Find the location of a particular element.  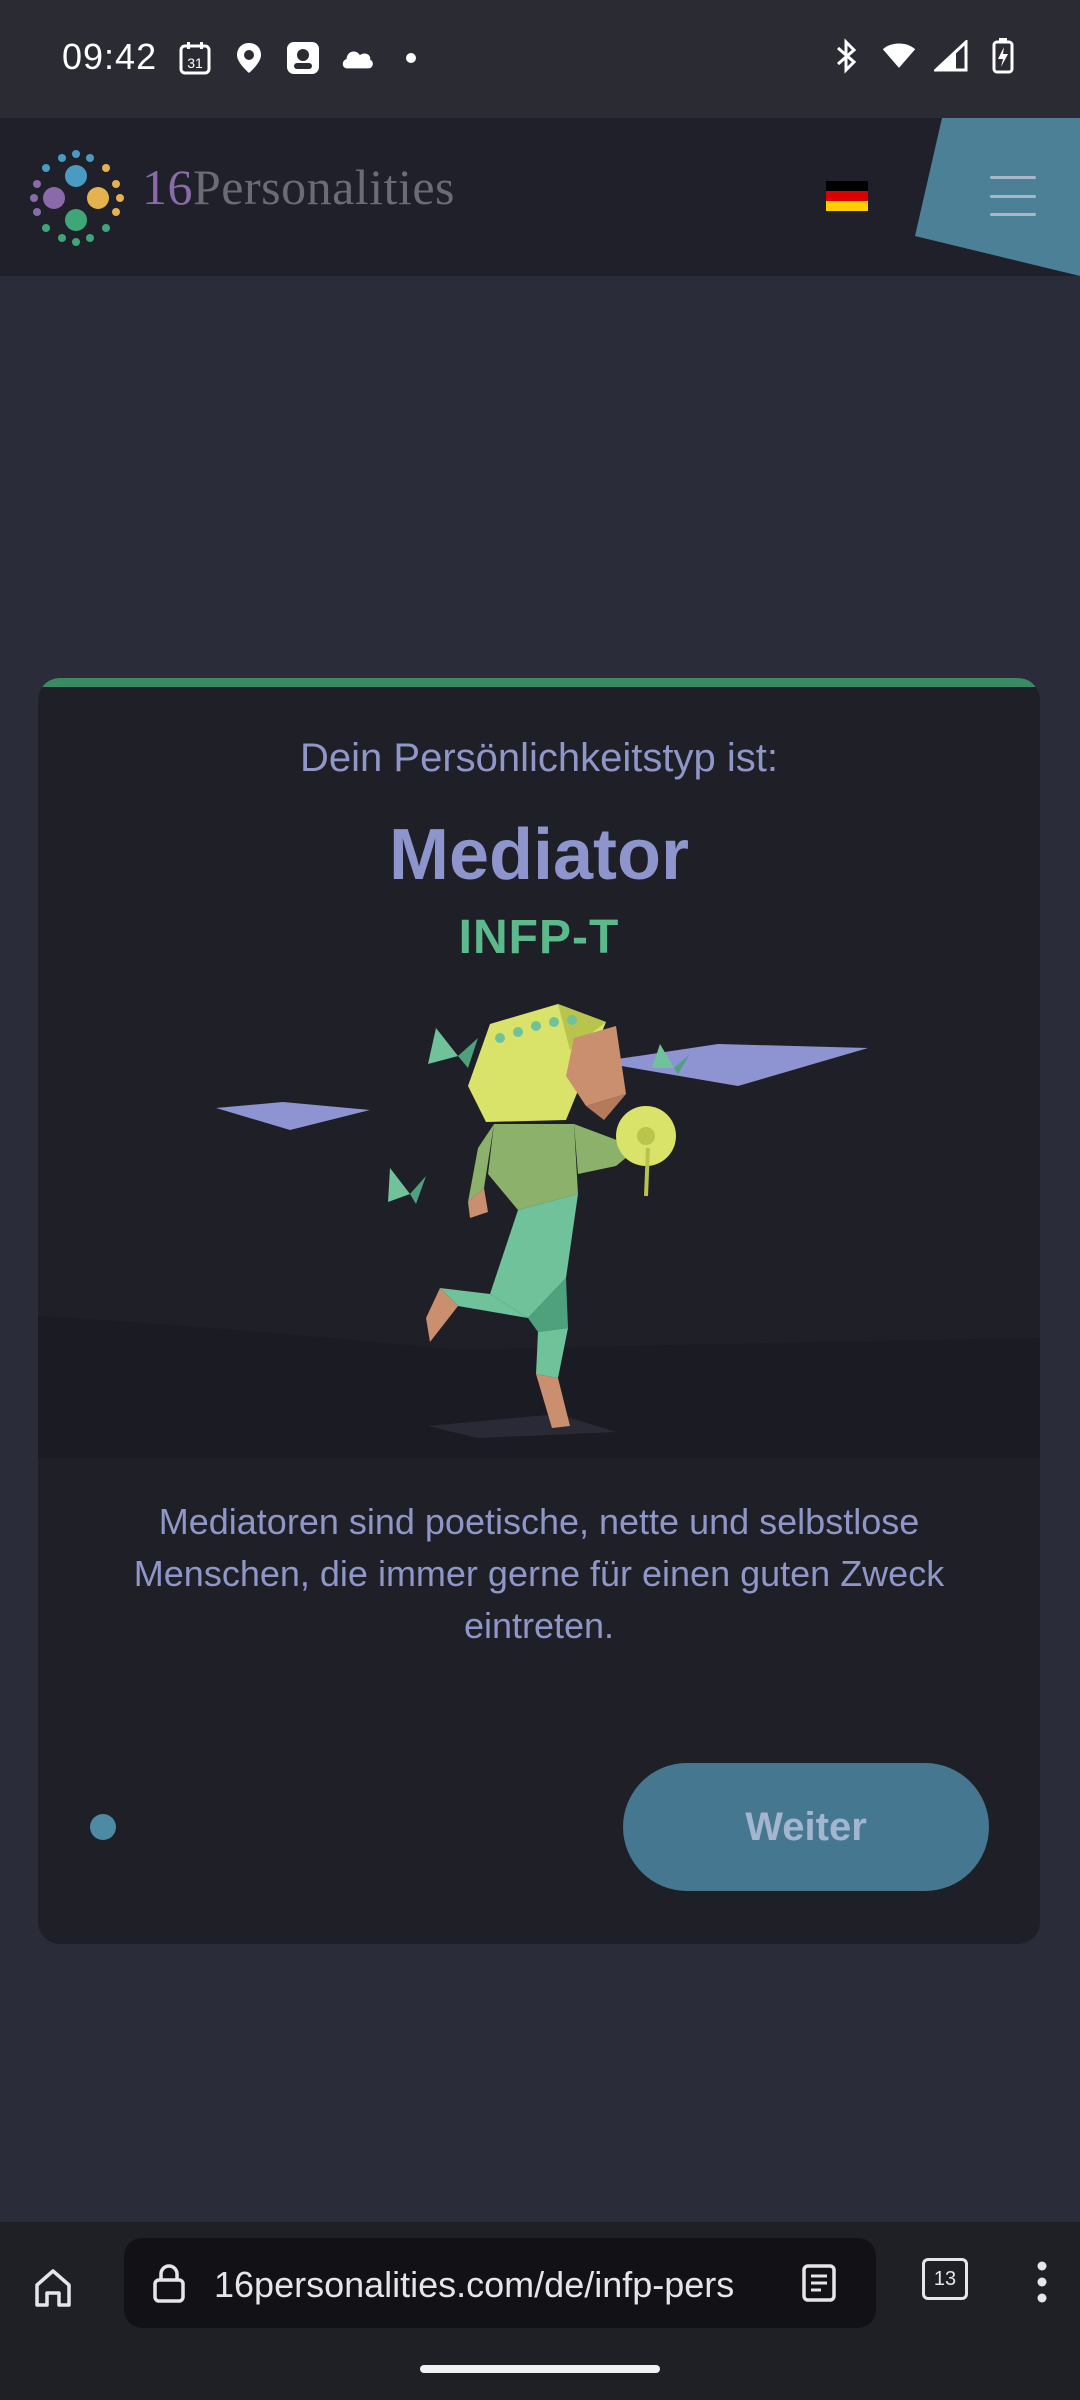

clock: 09:42 is located at coordinates (110, 56).